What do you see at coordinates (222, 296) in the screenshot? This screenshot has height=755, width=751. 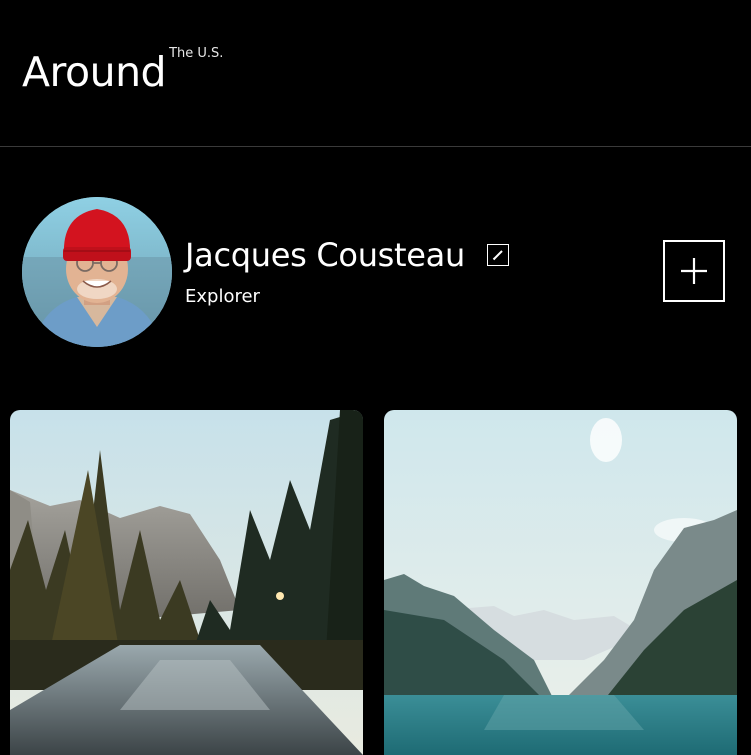 I see `profile-about: Explorer` at bounding box center [222, 296].